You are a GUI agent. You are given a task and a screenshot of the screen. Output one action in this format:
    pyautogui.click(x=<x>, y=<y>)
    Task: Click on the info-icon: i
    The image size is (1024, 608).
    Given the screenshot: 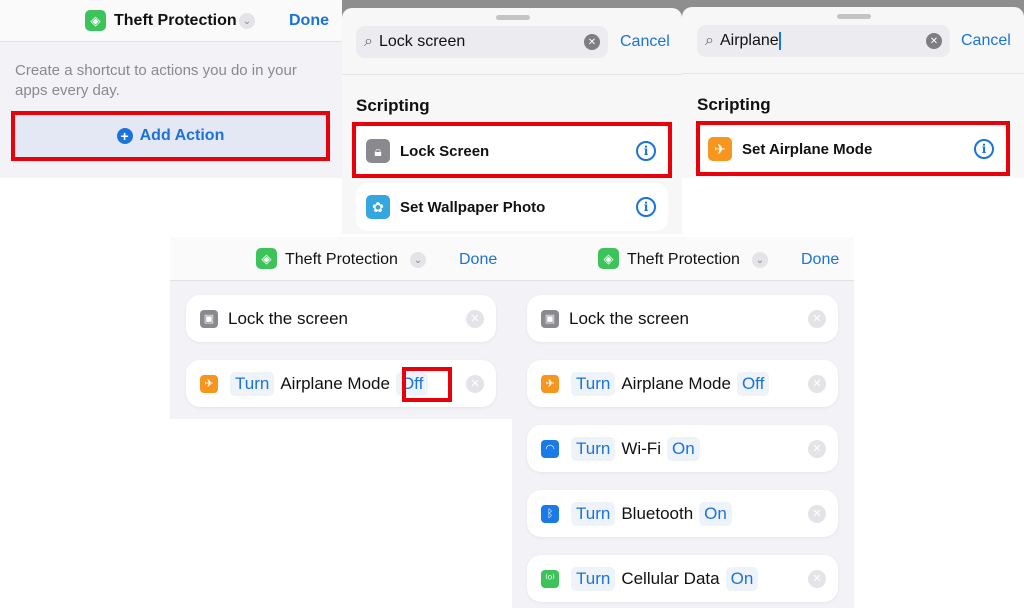 What is the action you would take?
    pyautogui.click(x=646, y=207)
    